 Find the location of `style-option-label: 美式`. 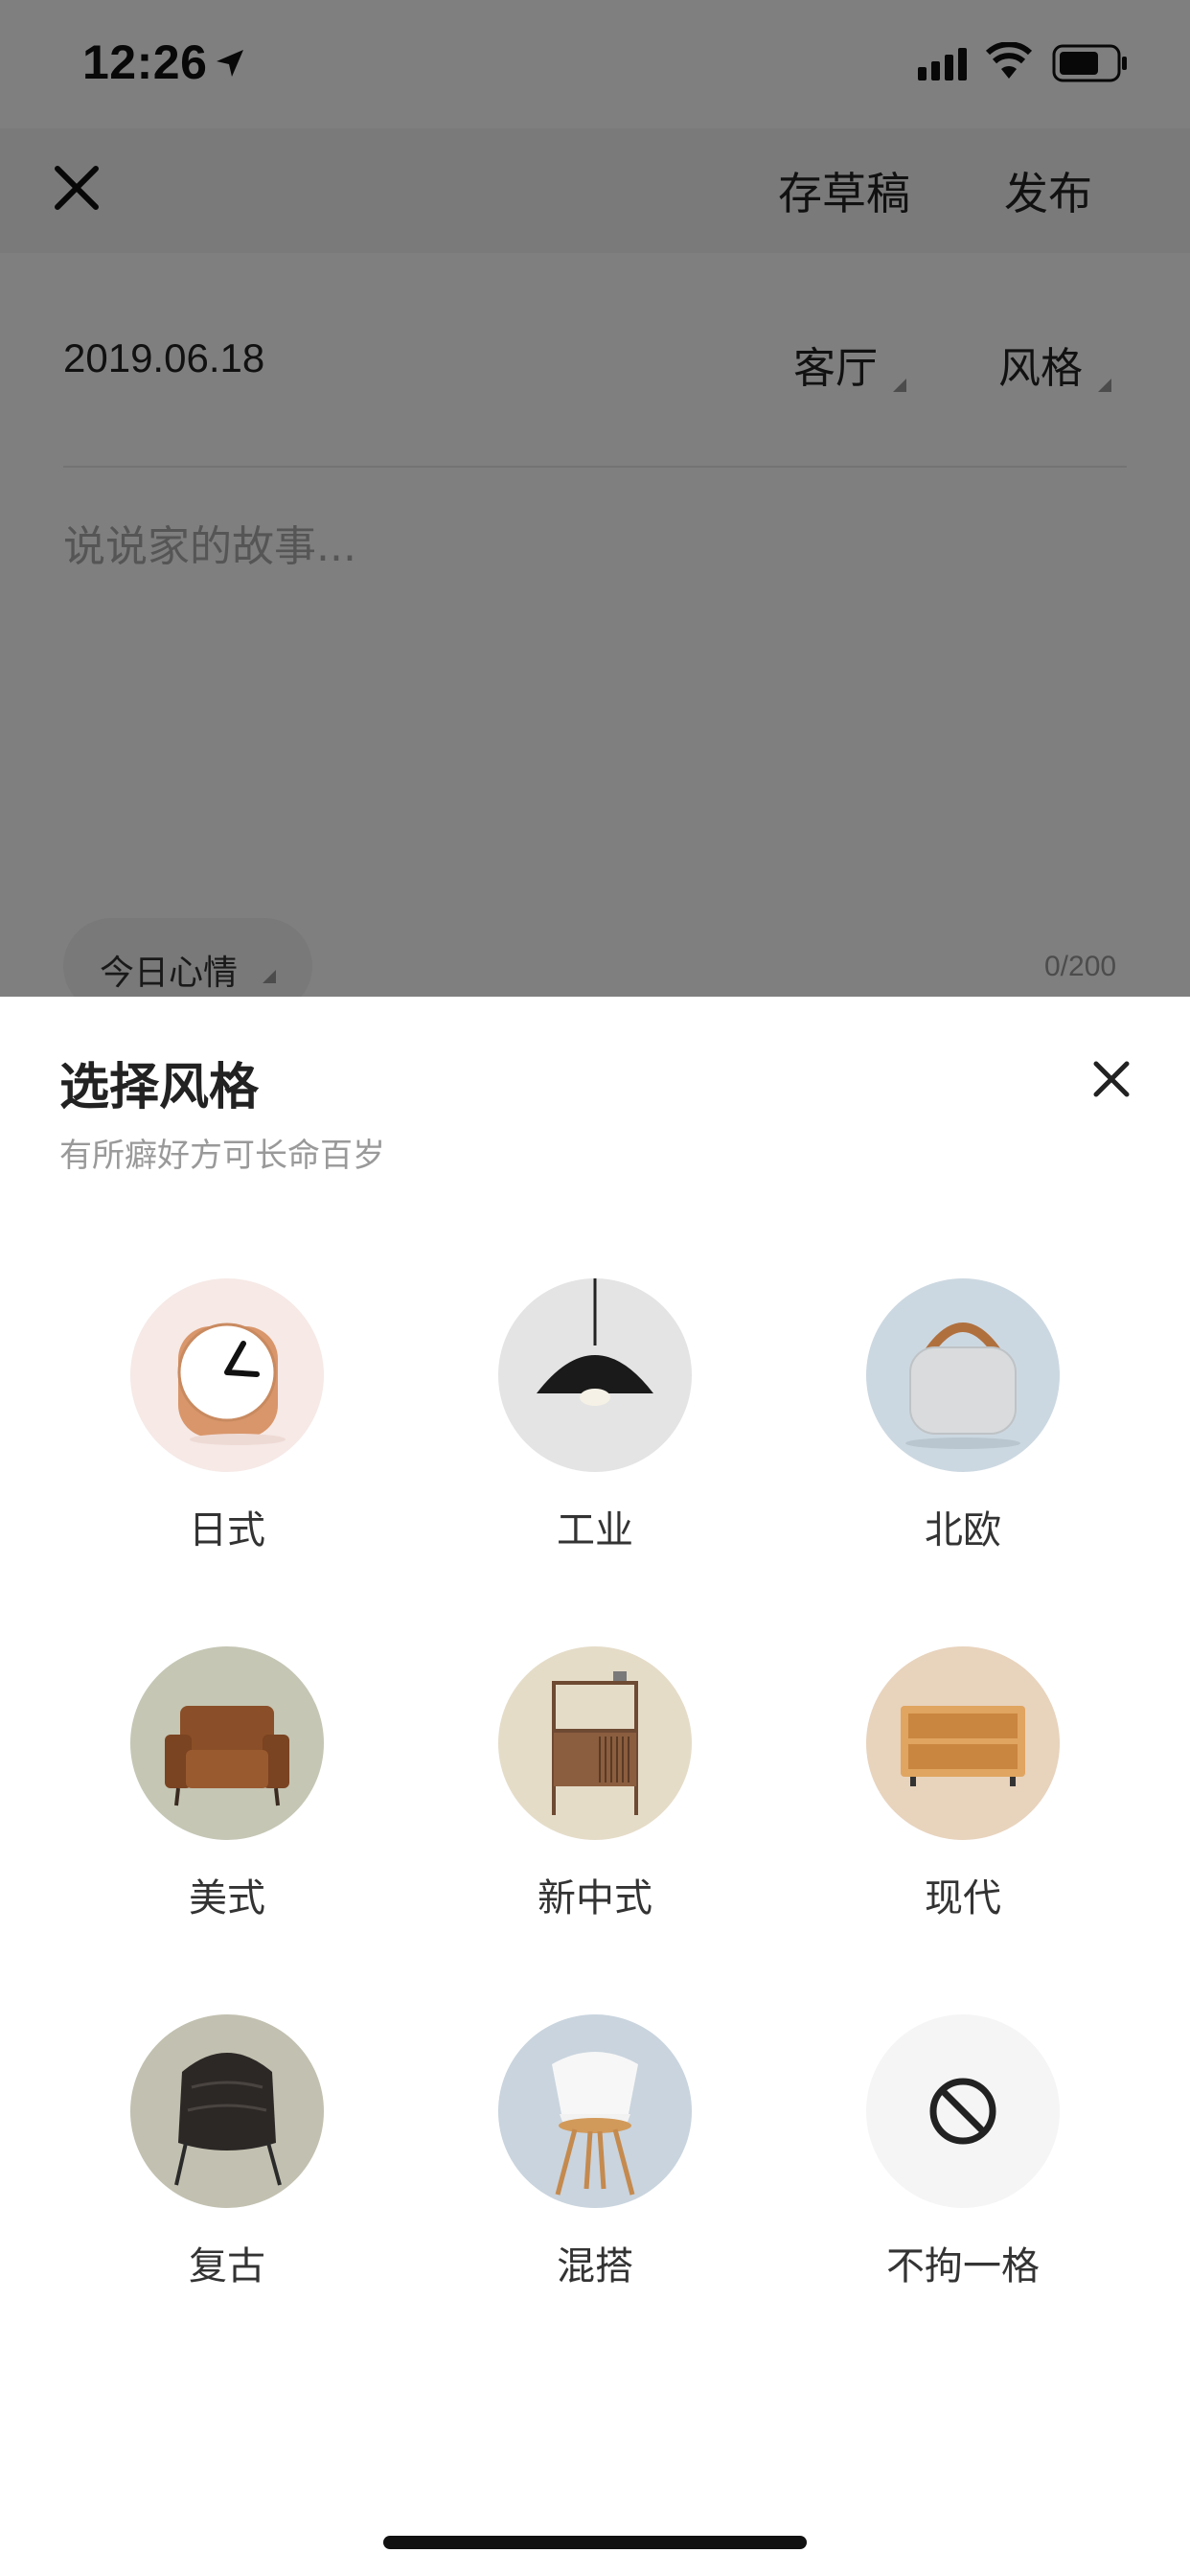

style-option-label: 美式 is located at coordinates (227, 1898).